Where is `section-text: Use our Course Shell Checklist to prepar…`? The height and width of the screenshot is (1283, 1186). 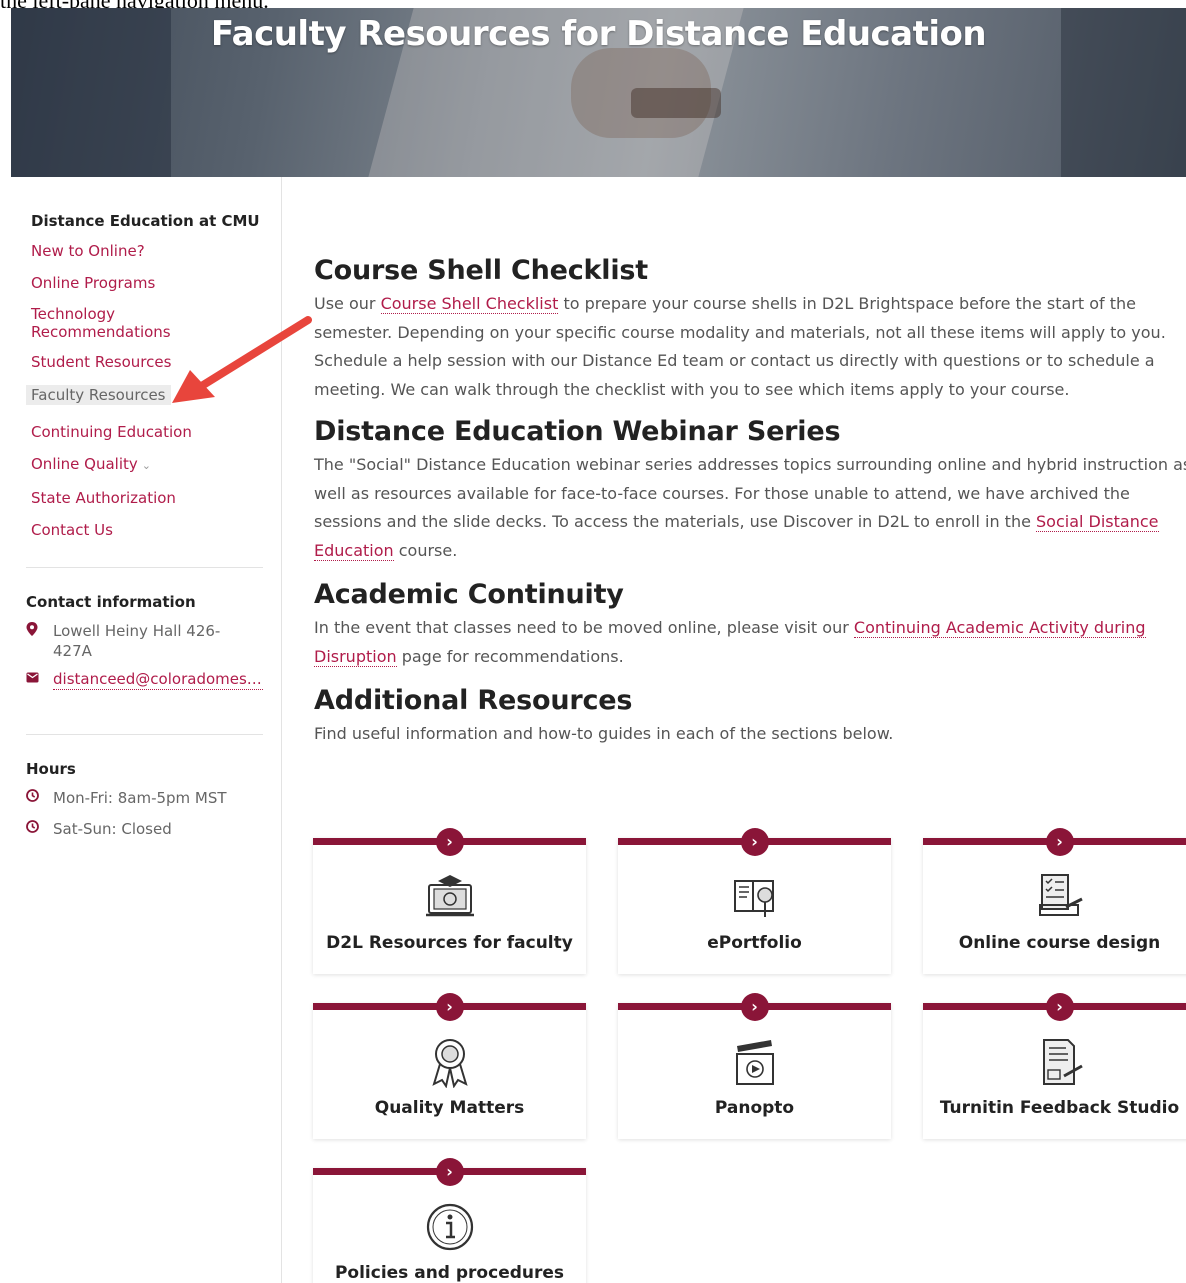 section-text: Use our Course Shell Checklist to prepar… is located at coordinates (740, 346).